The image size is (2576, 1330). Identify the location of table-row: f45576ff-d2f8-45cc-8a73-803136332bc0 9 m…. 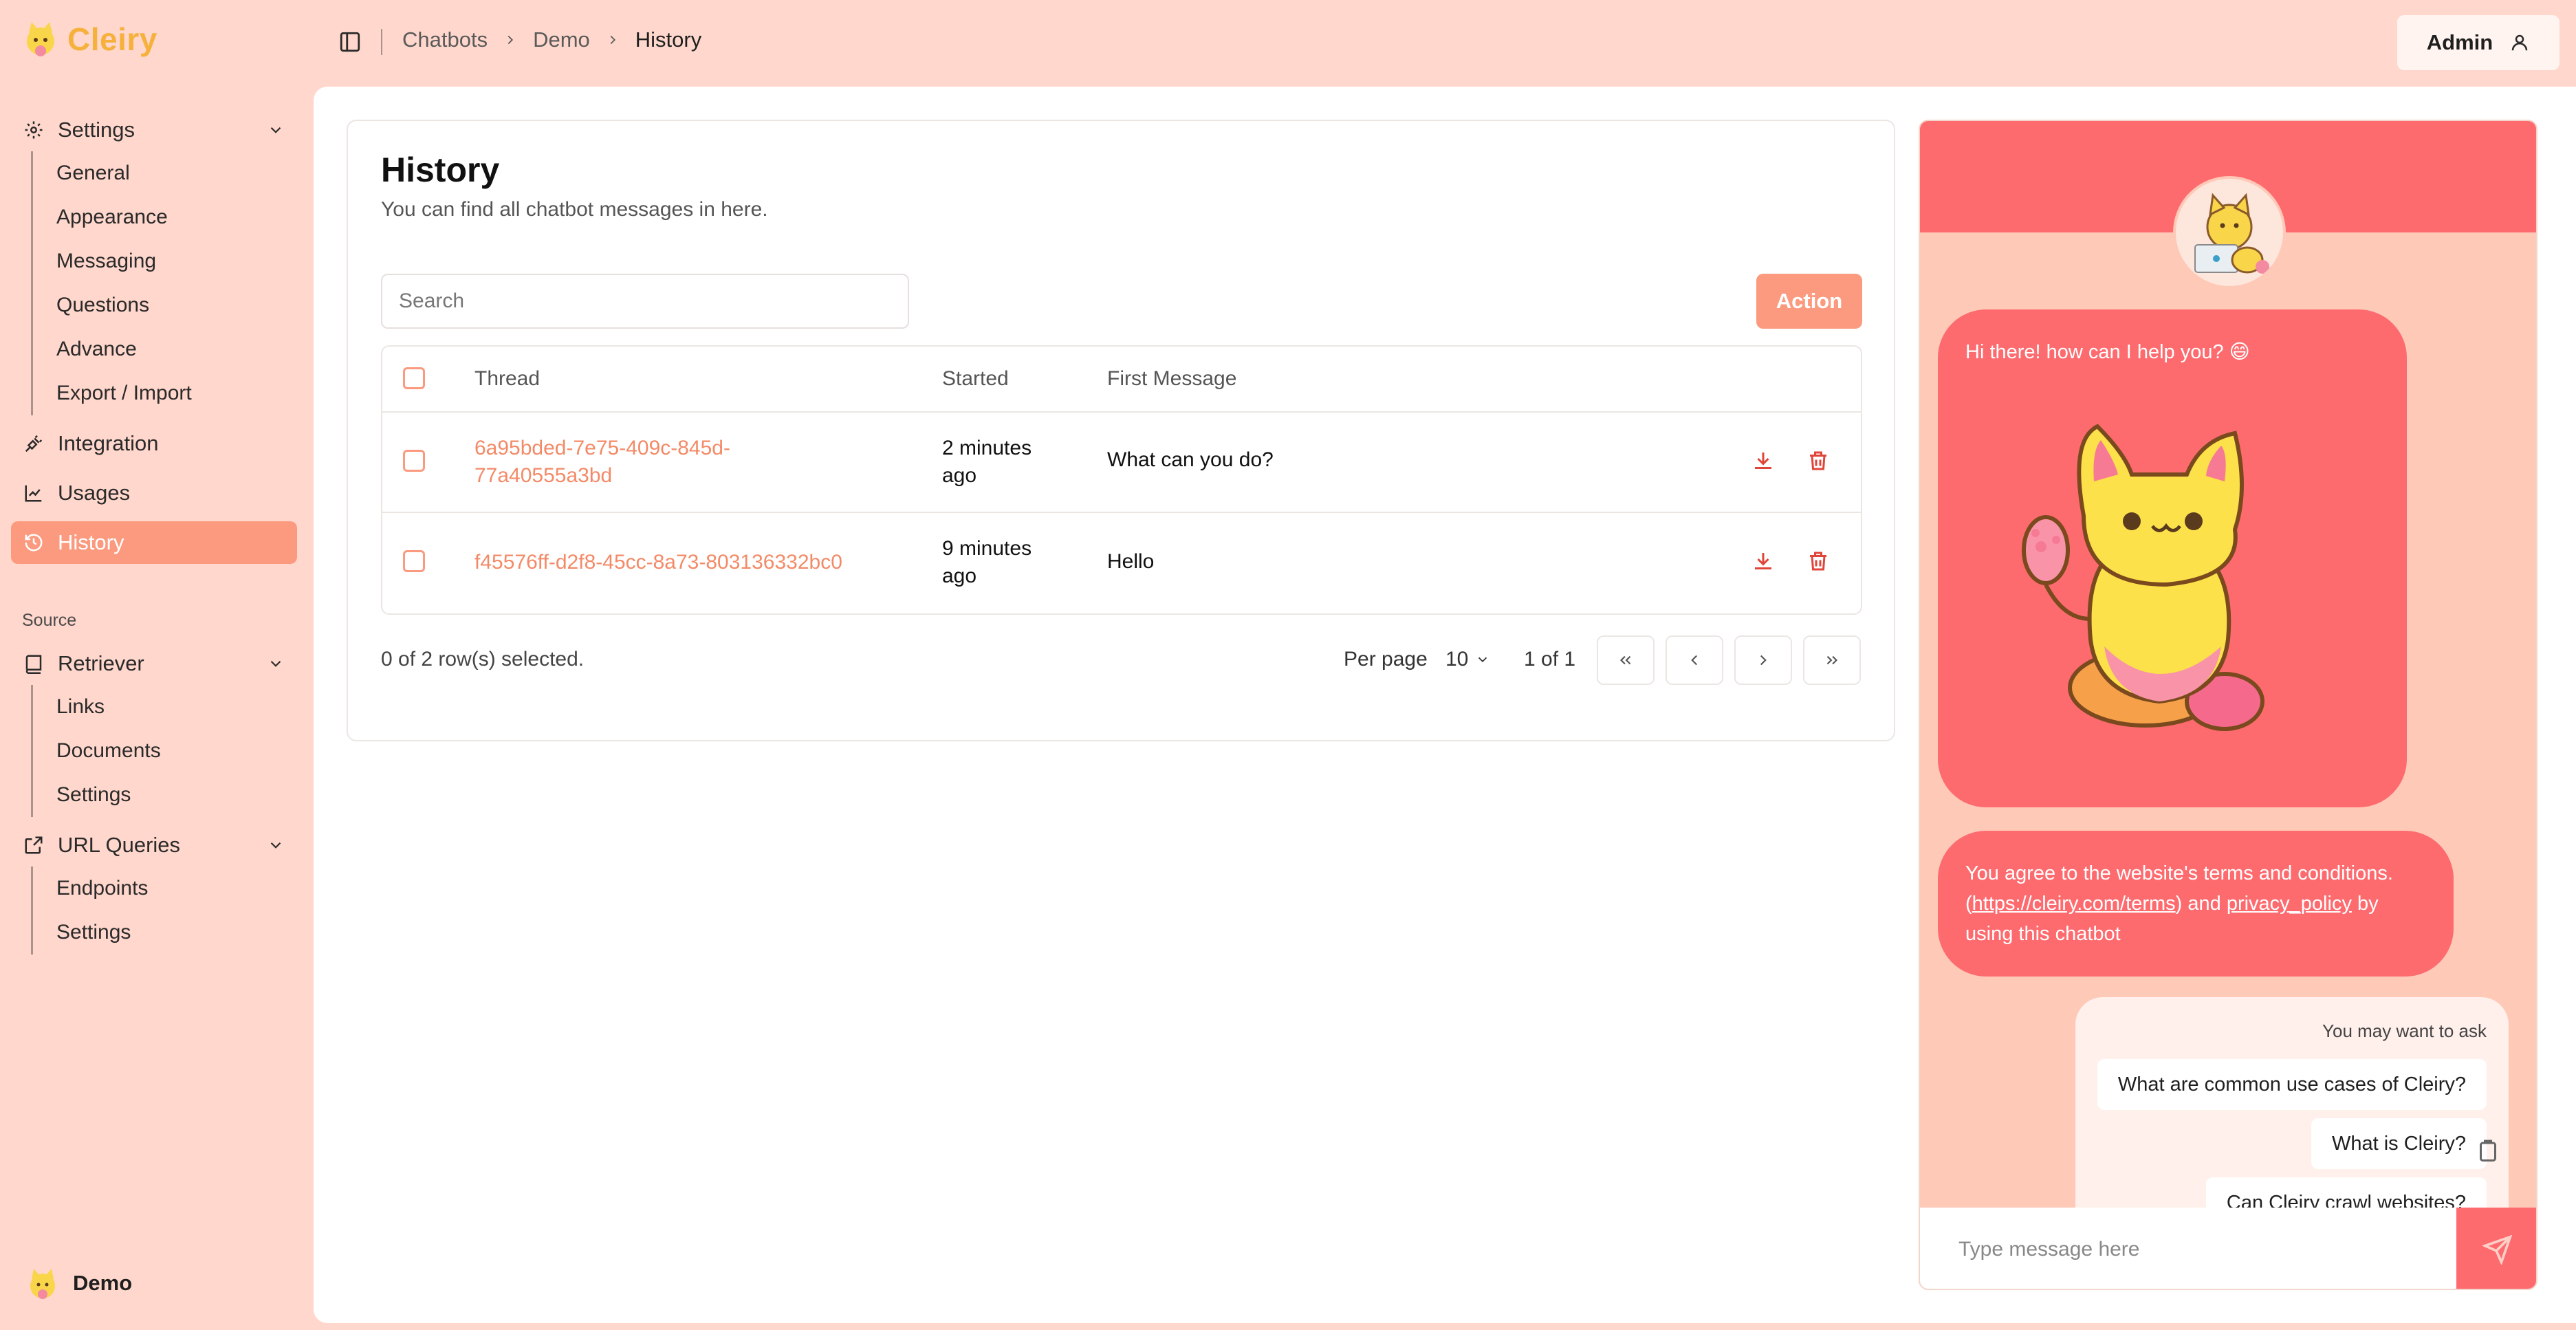
(1121, 564).